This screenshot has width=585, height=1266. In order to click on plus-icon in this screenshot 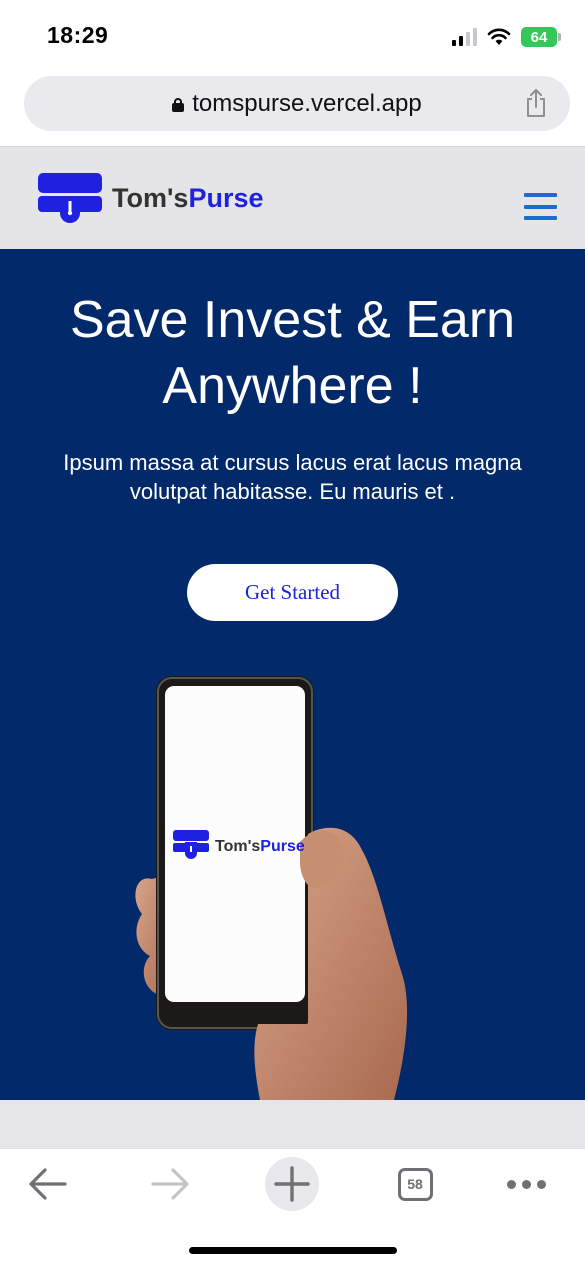, I will do `click(292, 1184)`.